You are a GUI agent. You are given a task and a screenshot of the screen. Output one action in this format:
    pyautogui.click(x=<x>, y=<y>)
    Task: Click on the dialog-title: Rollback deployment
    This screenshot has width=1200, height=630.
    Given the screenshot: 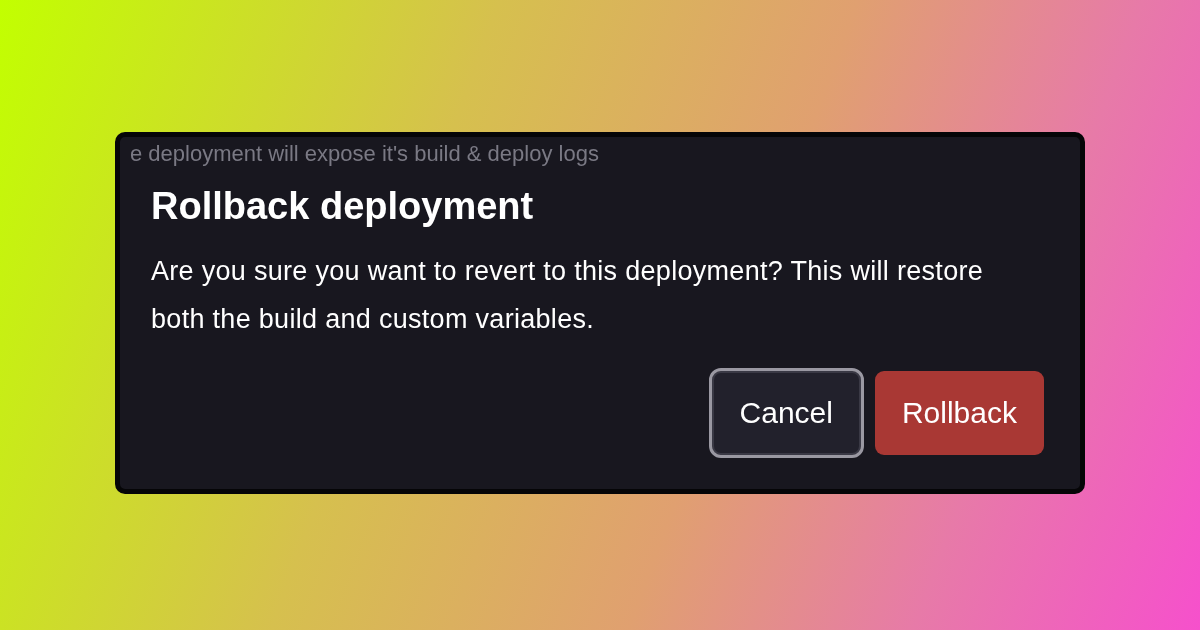 What is the action you would take?
    pyautogui.click(x=343, y=206)
    